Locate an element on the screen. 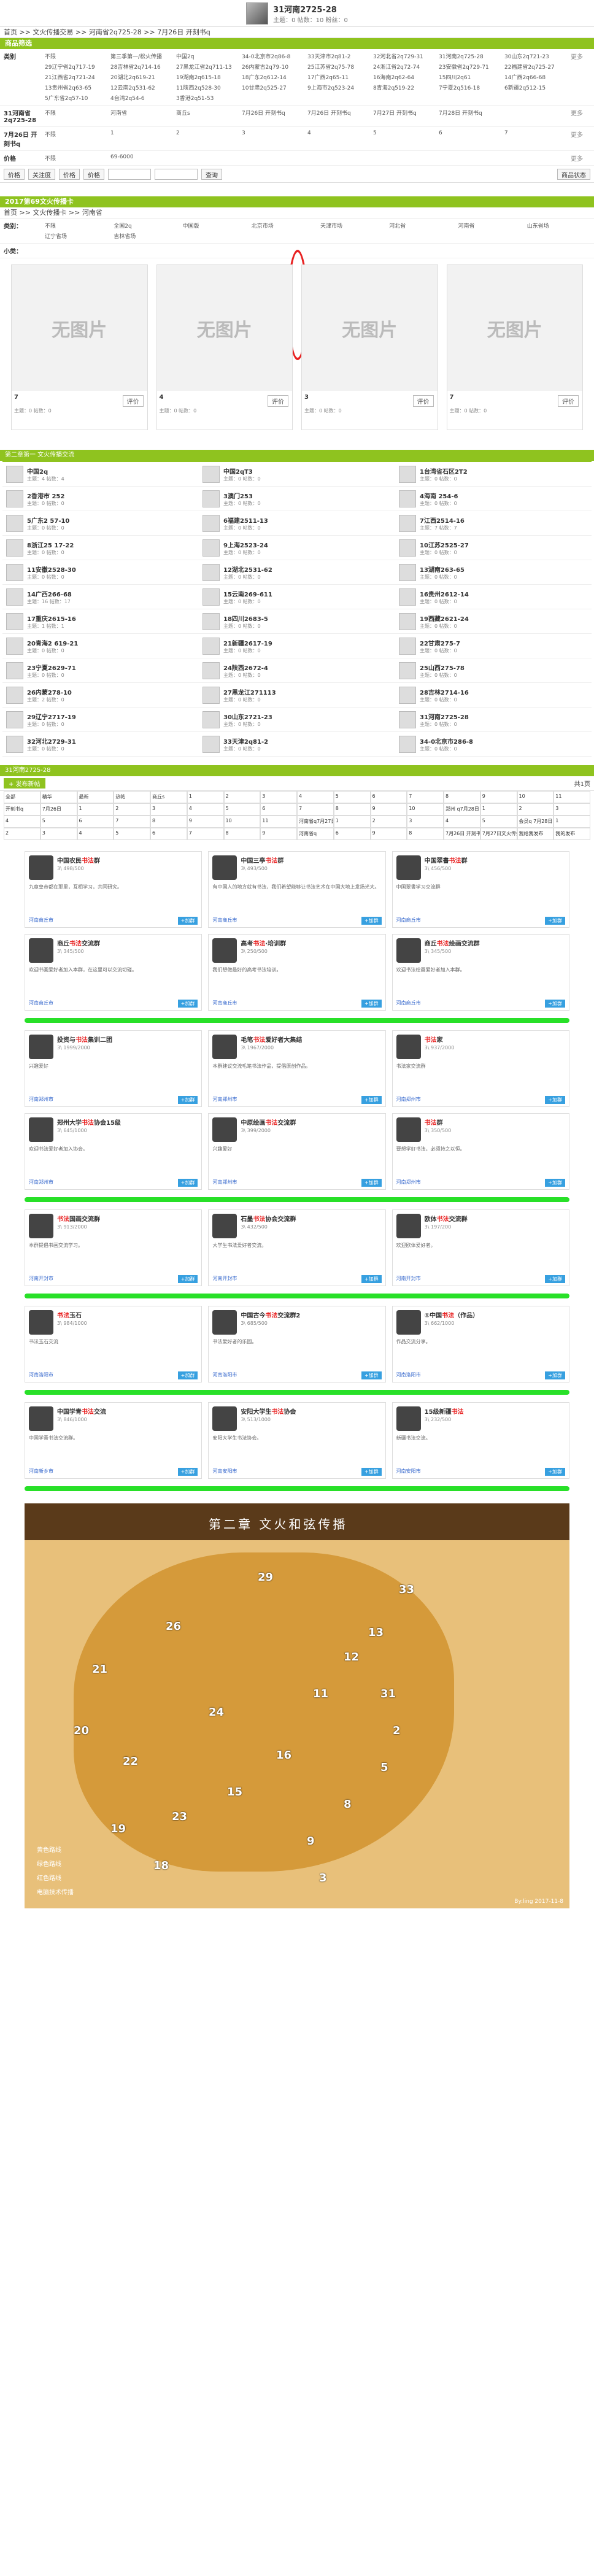 The image size is (594, 2576). group-card: 中国古今书法交流群2 3\ 685/500 书法爱好者的乐园。 河南洛阳市 +加群 is located at coordinates (297, 1344).